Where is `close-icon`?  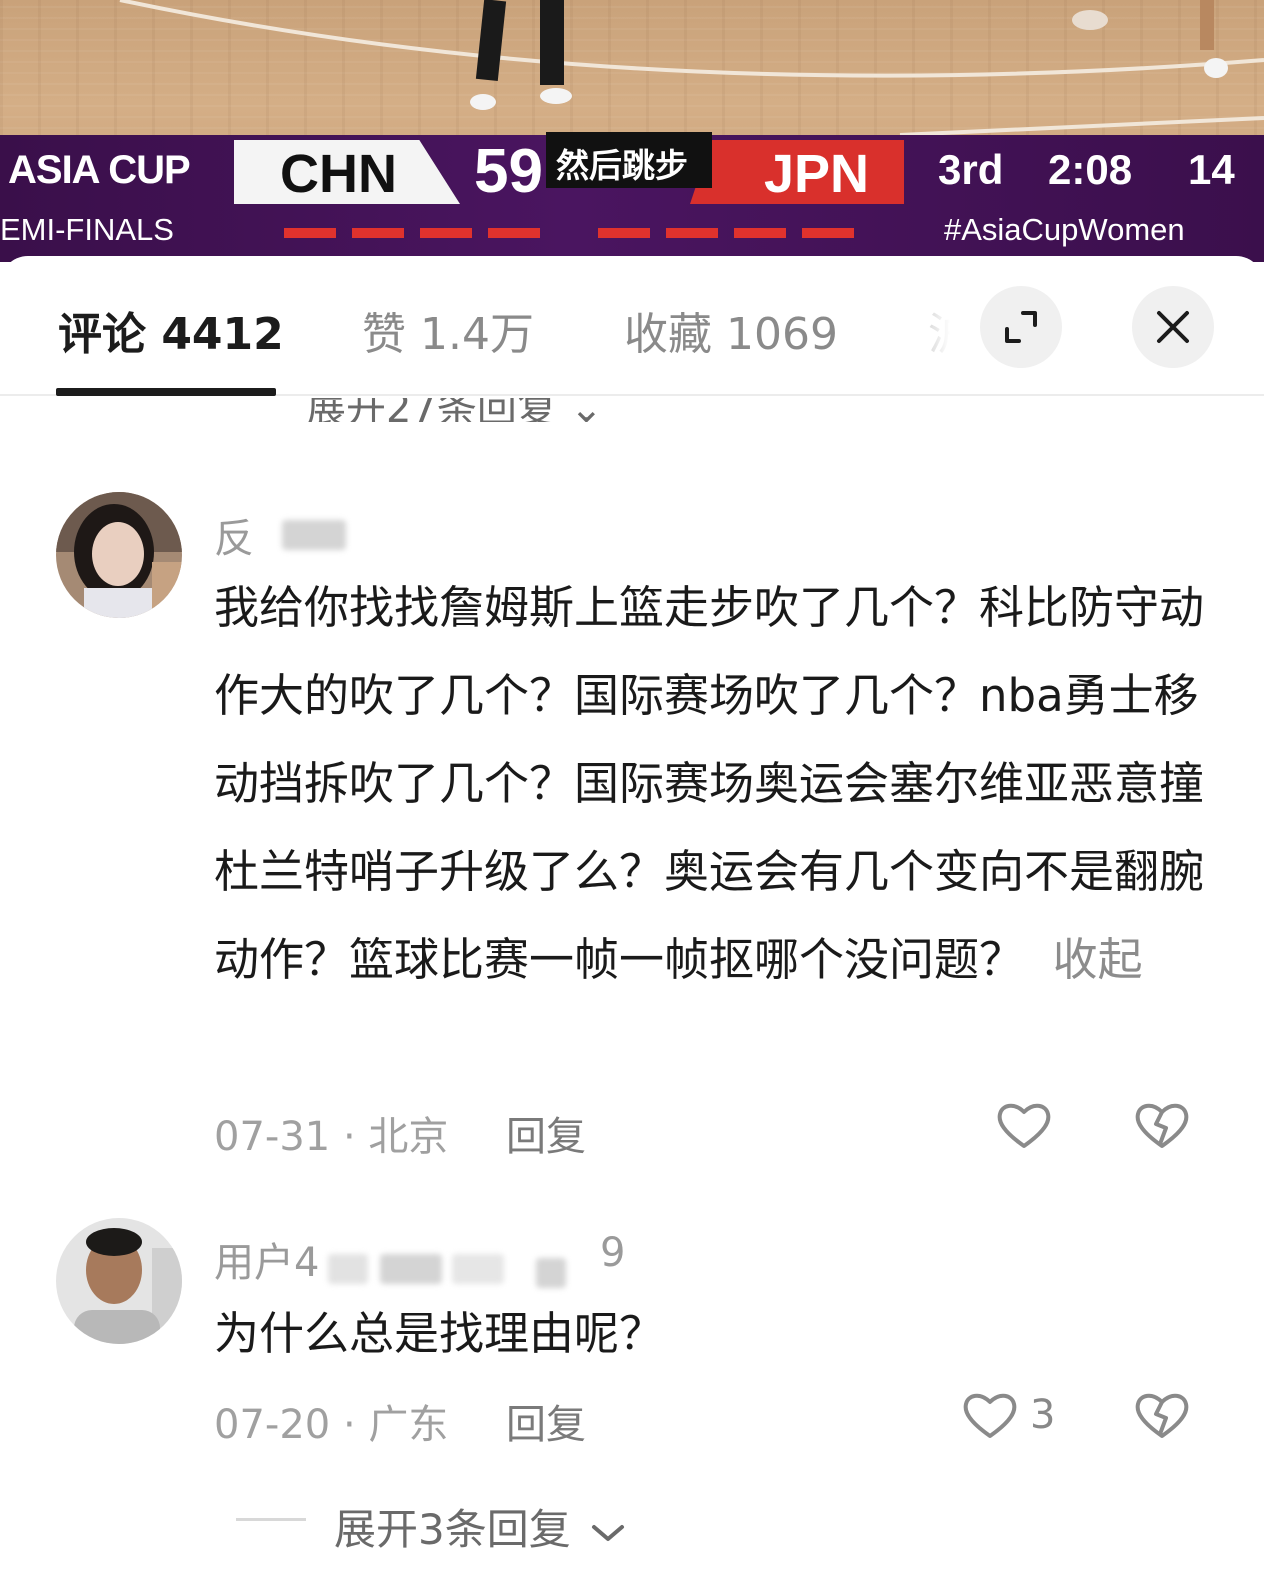 close-icon is located at coordinates (1173, 327).